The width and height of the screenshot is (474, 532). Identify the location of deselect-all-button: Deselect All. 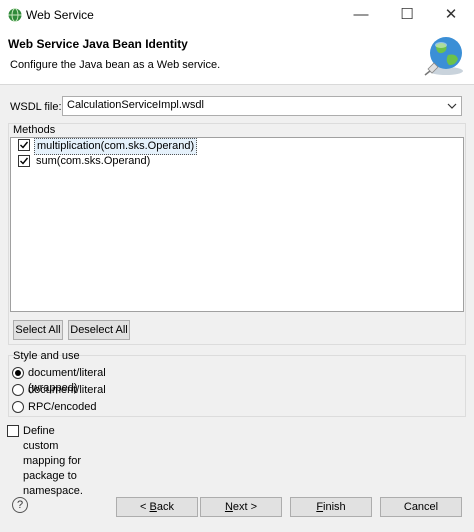
(99, 330).